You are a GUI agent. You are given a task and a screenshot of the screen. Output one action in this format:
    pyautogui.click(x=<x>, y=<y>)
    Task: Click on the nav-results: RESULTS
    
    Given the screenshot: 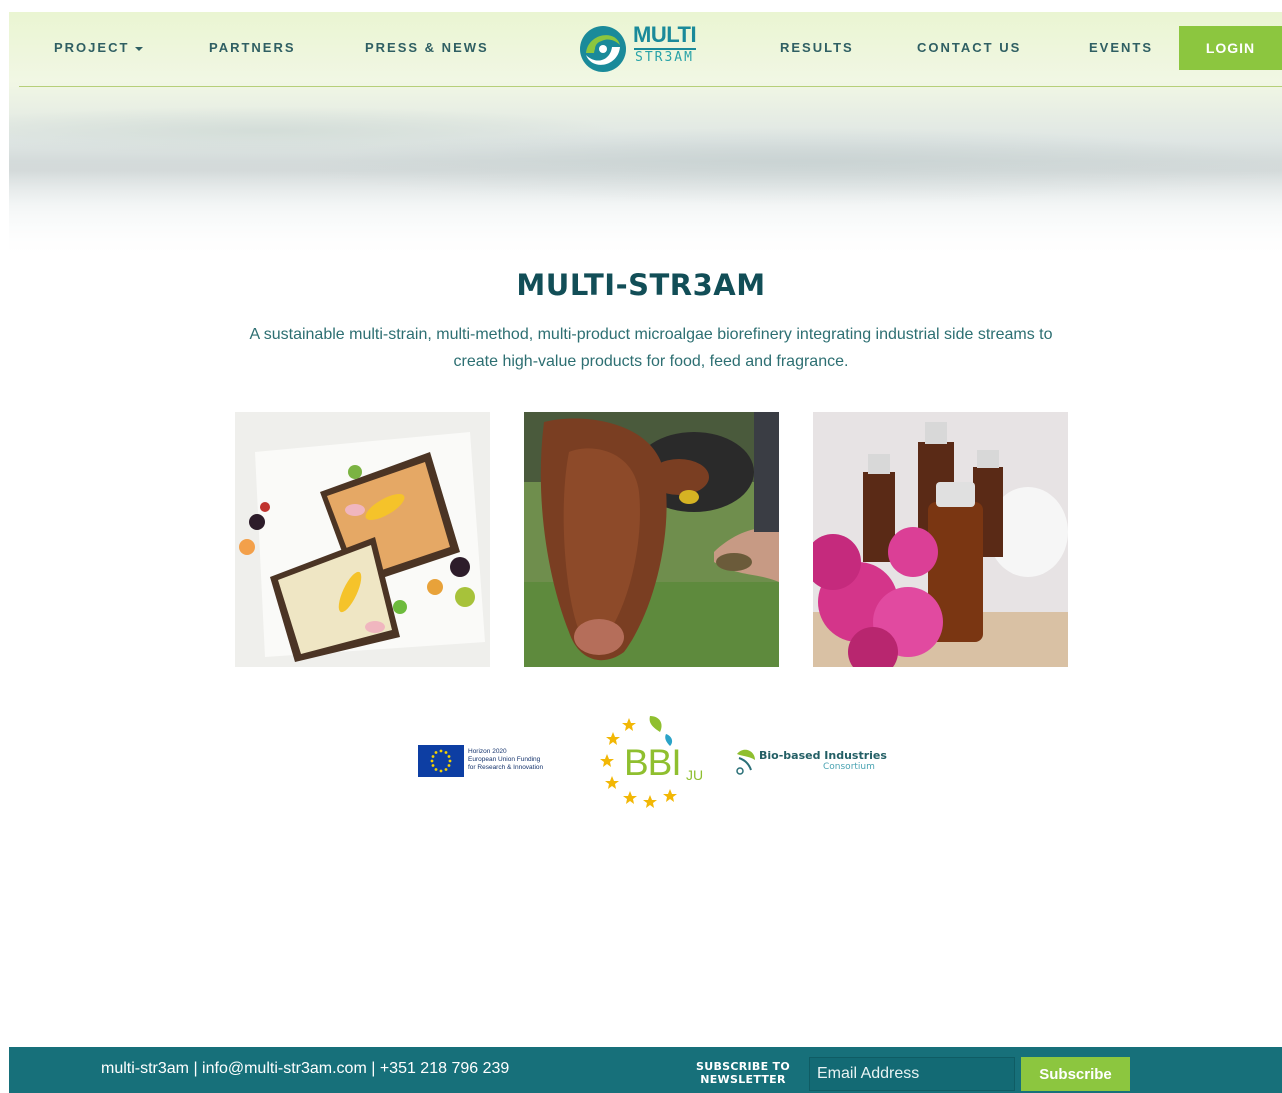 What is the action you would take?
    pyautogui.click(x=817, y=47)
    